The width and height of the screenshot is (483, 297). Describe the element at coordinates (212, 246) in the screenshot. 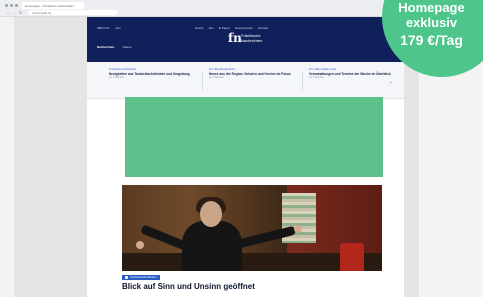

I see `photo-performer-body` at that location.